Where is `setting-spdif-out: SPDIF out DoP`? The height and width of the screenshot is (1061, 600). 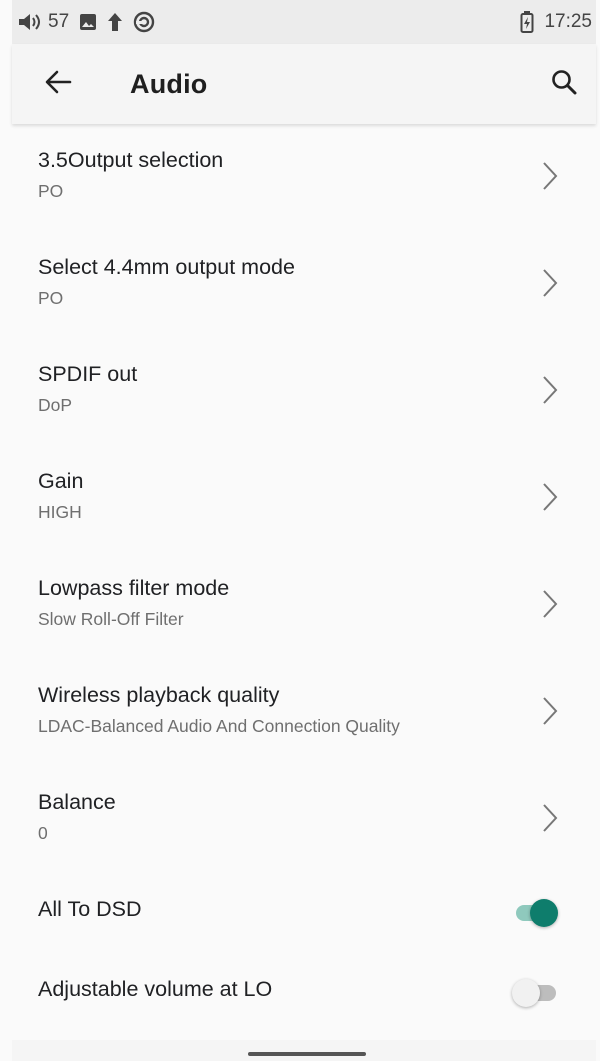
setting-spdif-out: SPDIF out DoP is located at coordinates (304, 391).